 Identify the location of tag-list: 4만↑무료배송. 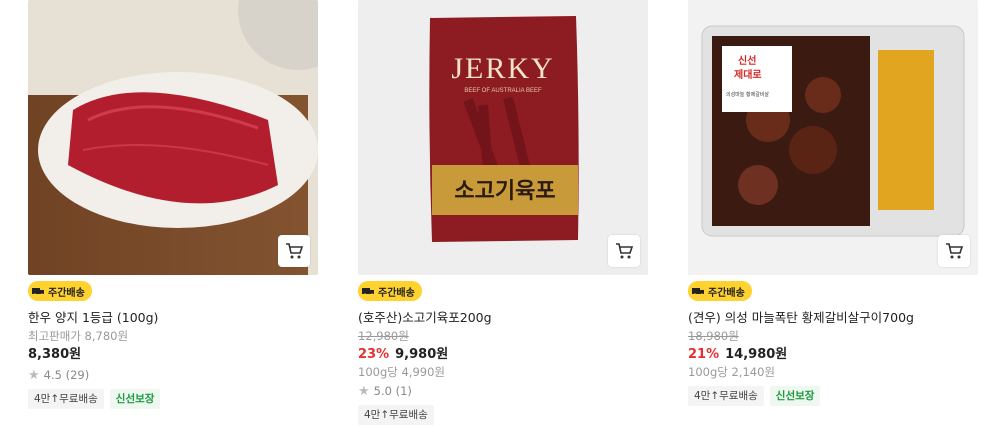
(503, 415).